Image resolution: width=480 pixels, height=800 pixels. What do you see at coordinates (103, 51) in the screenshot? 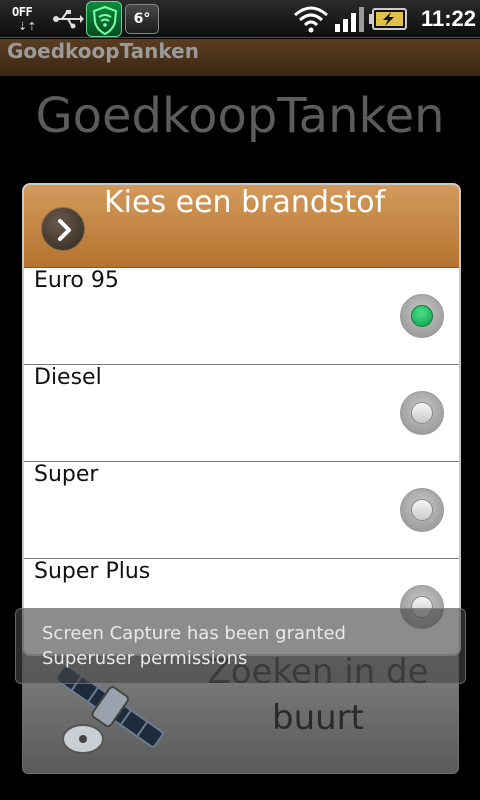
I see `app-title: GoedkoopTanken` at bounding box center [103, 51].